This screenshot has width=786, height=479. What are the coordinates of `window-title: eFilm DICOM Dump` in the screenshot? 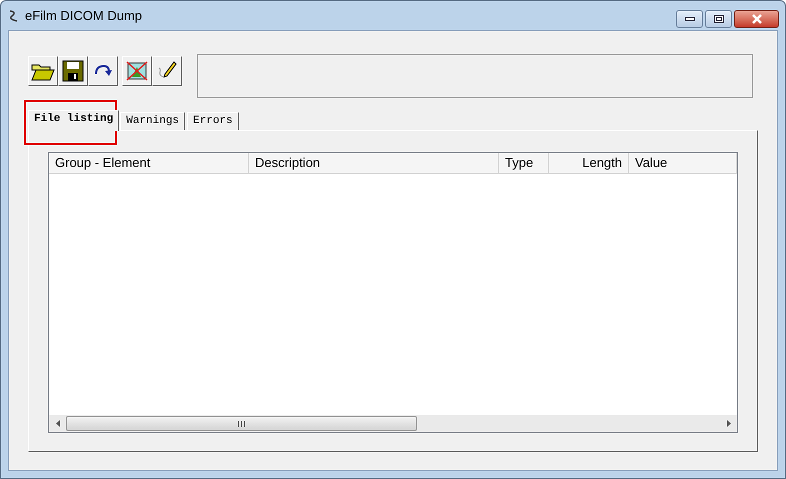 It's located at (83, 15).